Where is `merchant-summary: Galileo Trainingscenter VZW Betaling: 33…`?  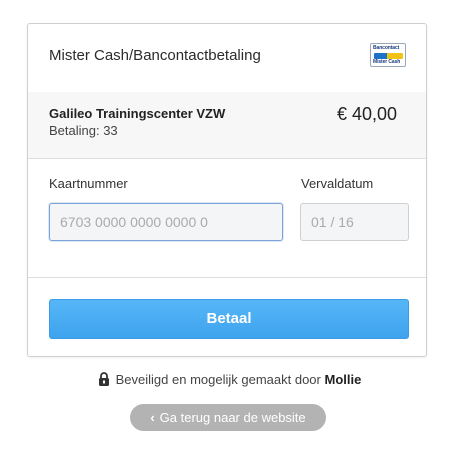
merchant-summary: Galileo Trainingscenter VZW Betaling: 33… is located at coordinates (227, 125).